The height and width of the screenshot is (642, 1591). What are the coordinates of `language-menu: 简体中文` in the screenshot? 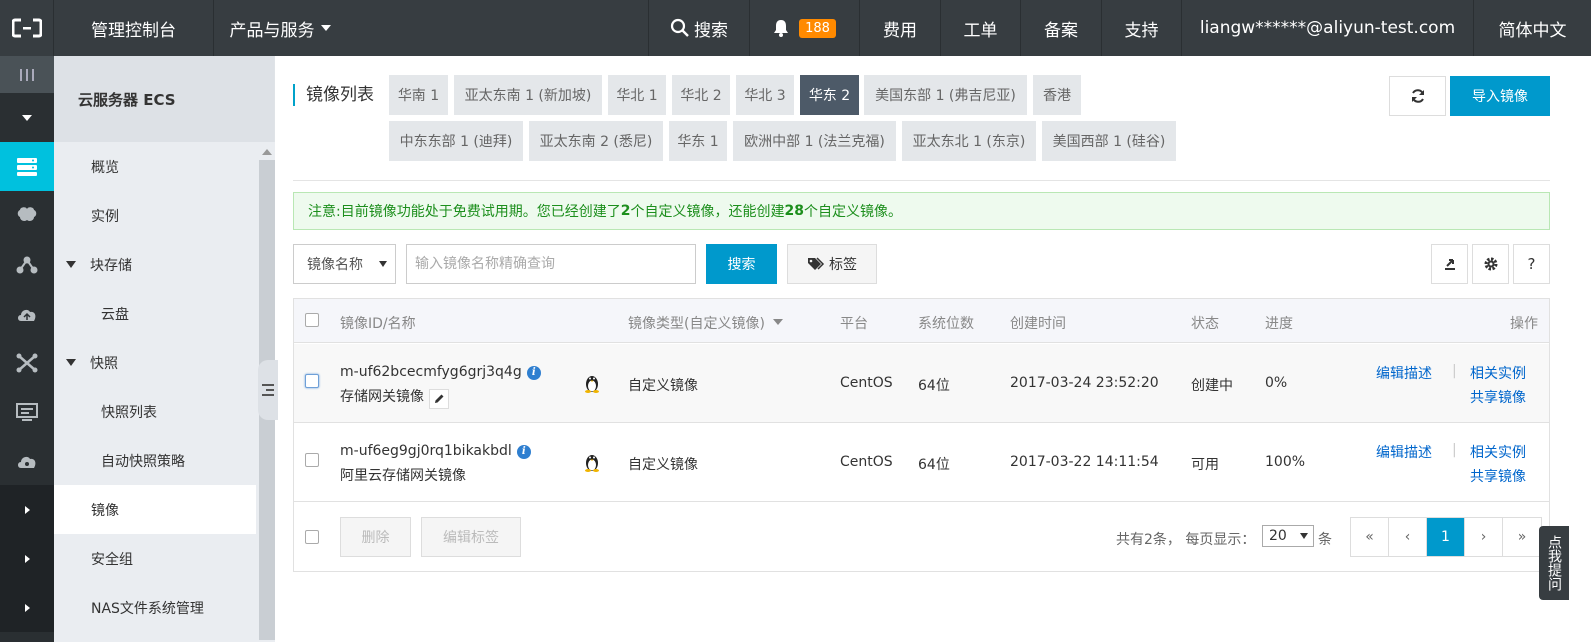 It's located at (1532, 28).